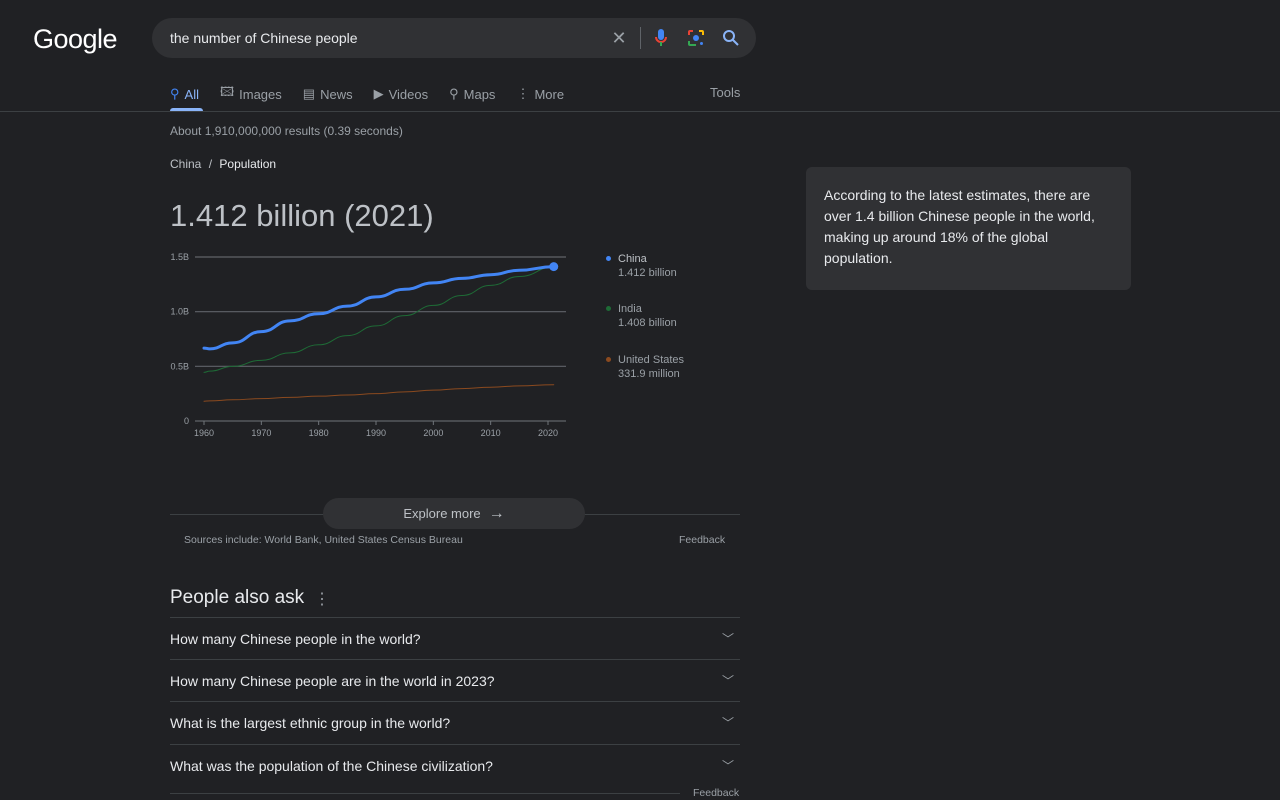  Describe the element at coordinates (641, 266) in the screenshot. I see `legend-china: China 1.412 billion` at that location.